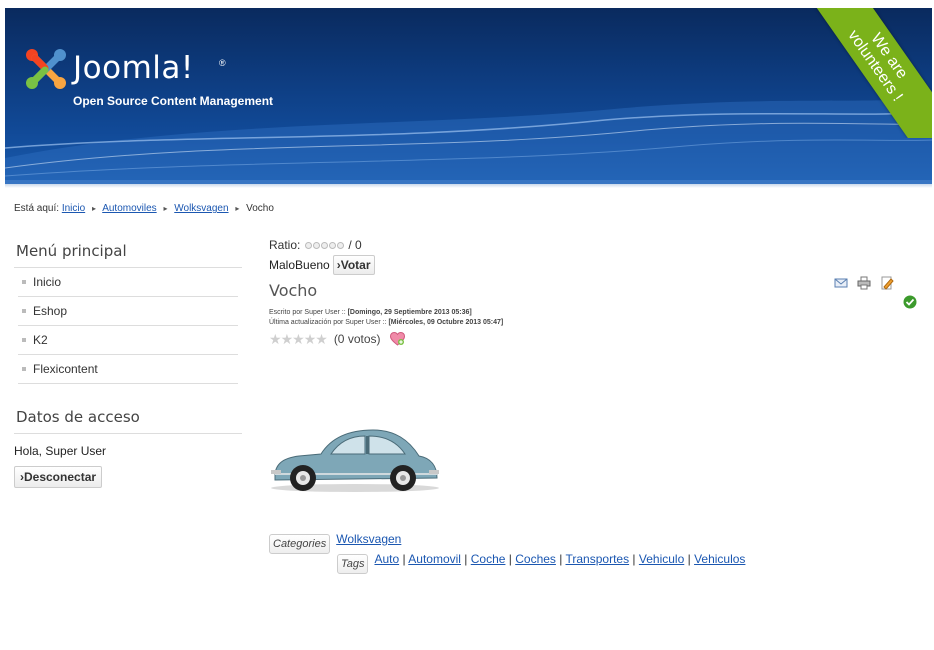 Image resolution: width=934 pixels, height=650 pixels. What do you see at coordinates (355, 245) in the screenshot?
I see `ratio-value: / 0` at bounding box center [355, 245].